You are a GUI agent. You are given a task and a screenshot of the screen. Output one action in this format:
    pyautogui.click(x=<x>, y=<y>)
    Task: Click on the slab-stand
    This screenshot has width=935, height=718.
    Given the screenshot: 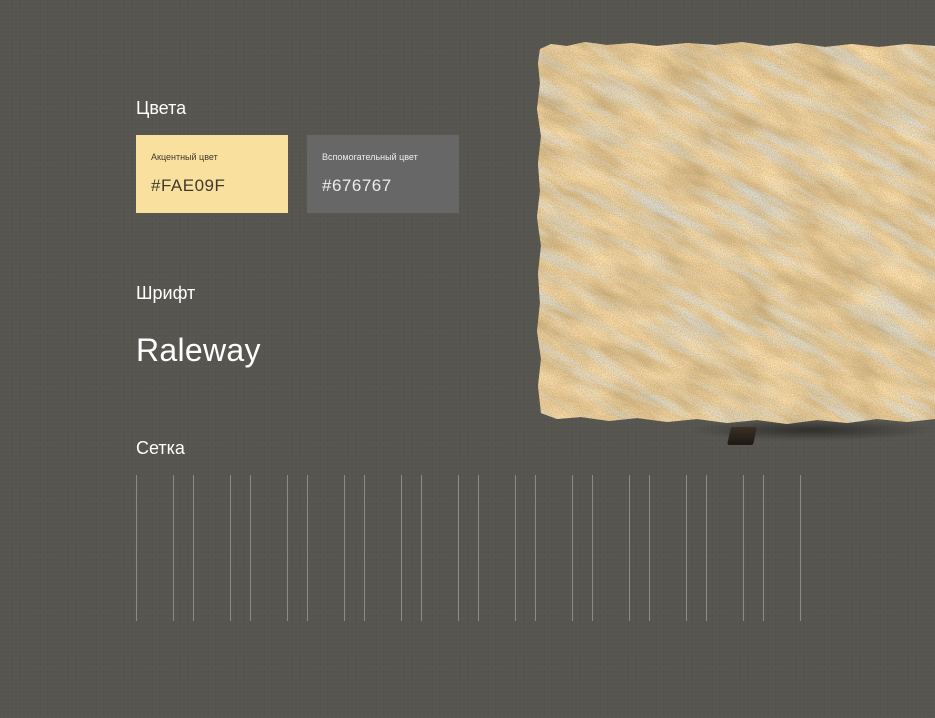 What is the action you would take?
    pyautogui.click(x=742, y=436)
    